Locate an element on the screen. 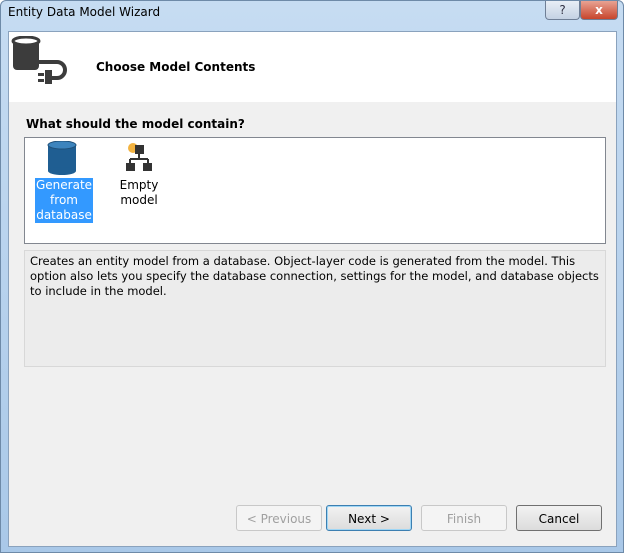 The height and width of the screenshot is (553, 624). question-label: What should the model contain? is located at coordinates (135, 124).